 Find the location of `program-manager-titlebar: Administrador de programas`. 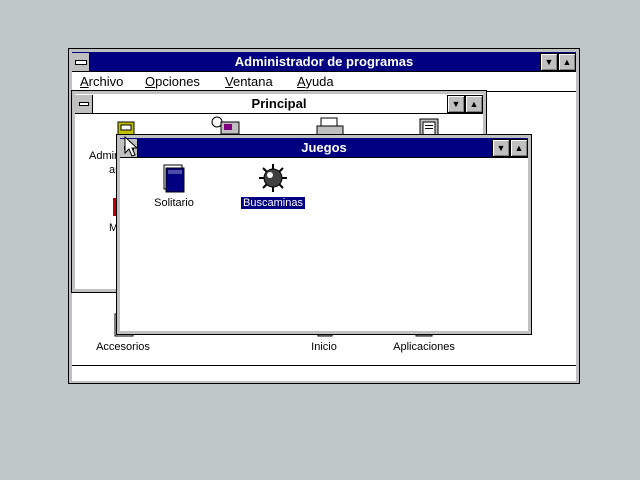

program-manager-titlebar: Administrador de programas is located at coordinates (324, 62).